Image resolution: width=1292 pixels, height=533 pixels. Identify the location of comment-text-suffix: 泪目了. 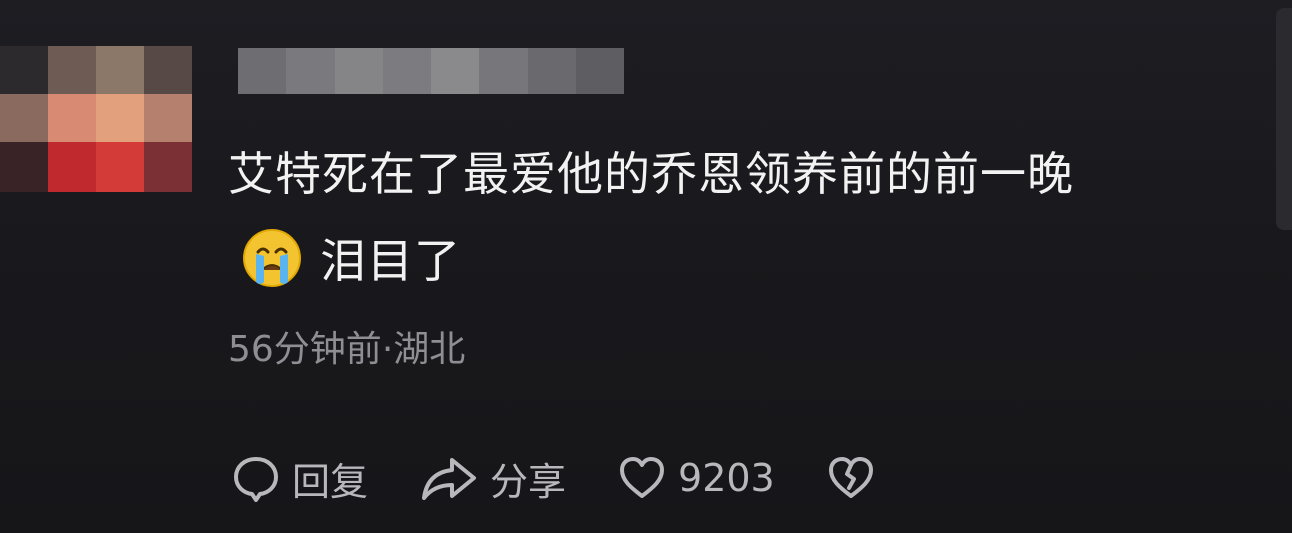
(390, 261).